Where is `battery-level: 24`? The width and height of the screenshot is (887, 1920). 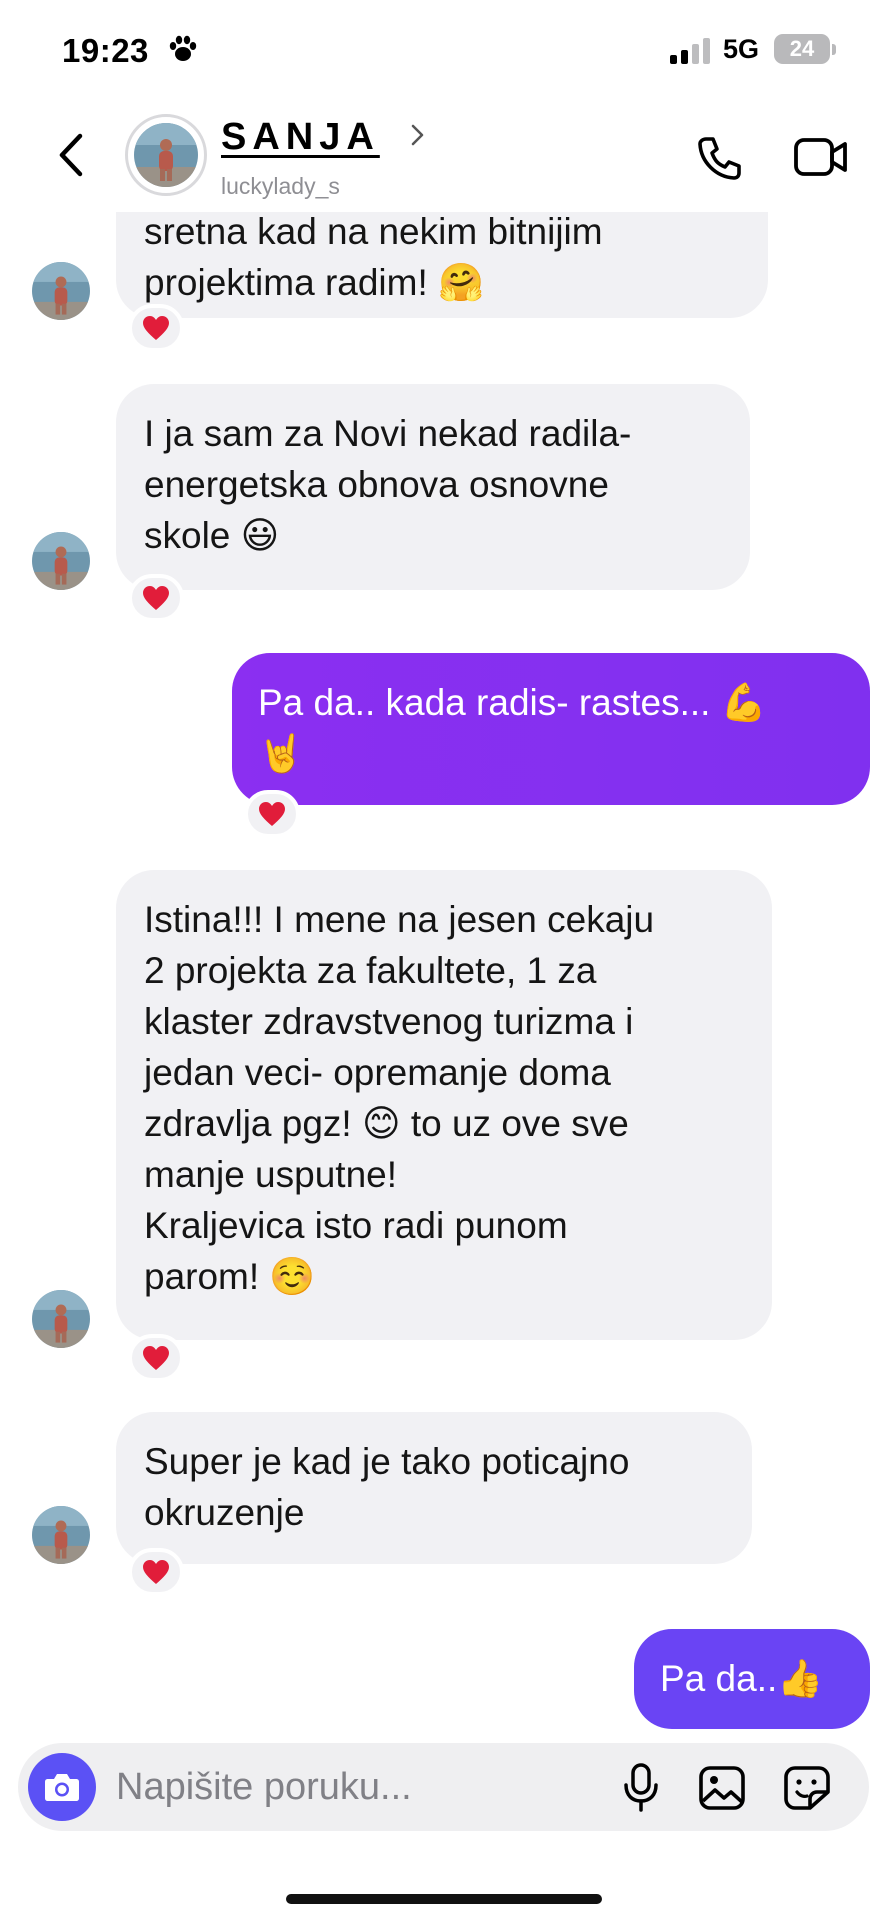
battery-level: 24 is located at coordinates (802, 49).